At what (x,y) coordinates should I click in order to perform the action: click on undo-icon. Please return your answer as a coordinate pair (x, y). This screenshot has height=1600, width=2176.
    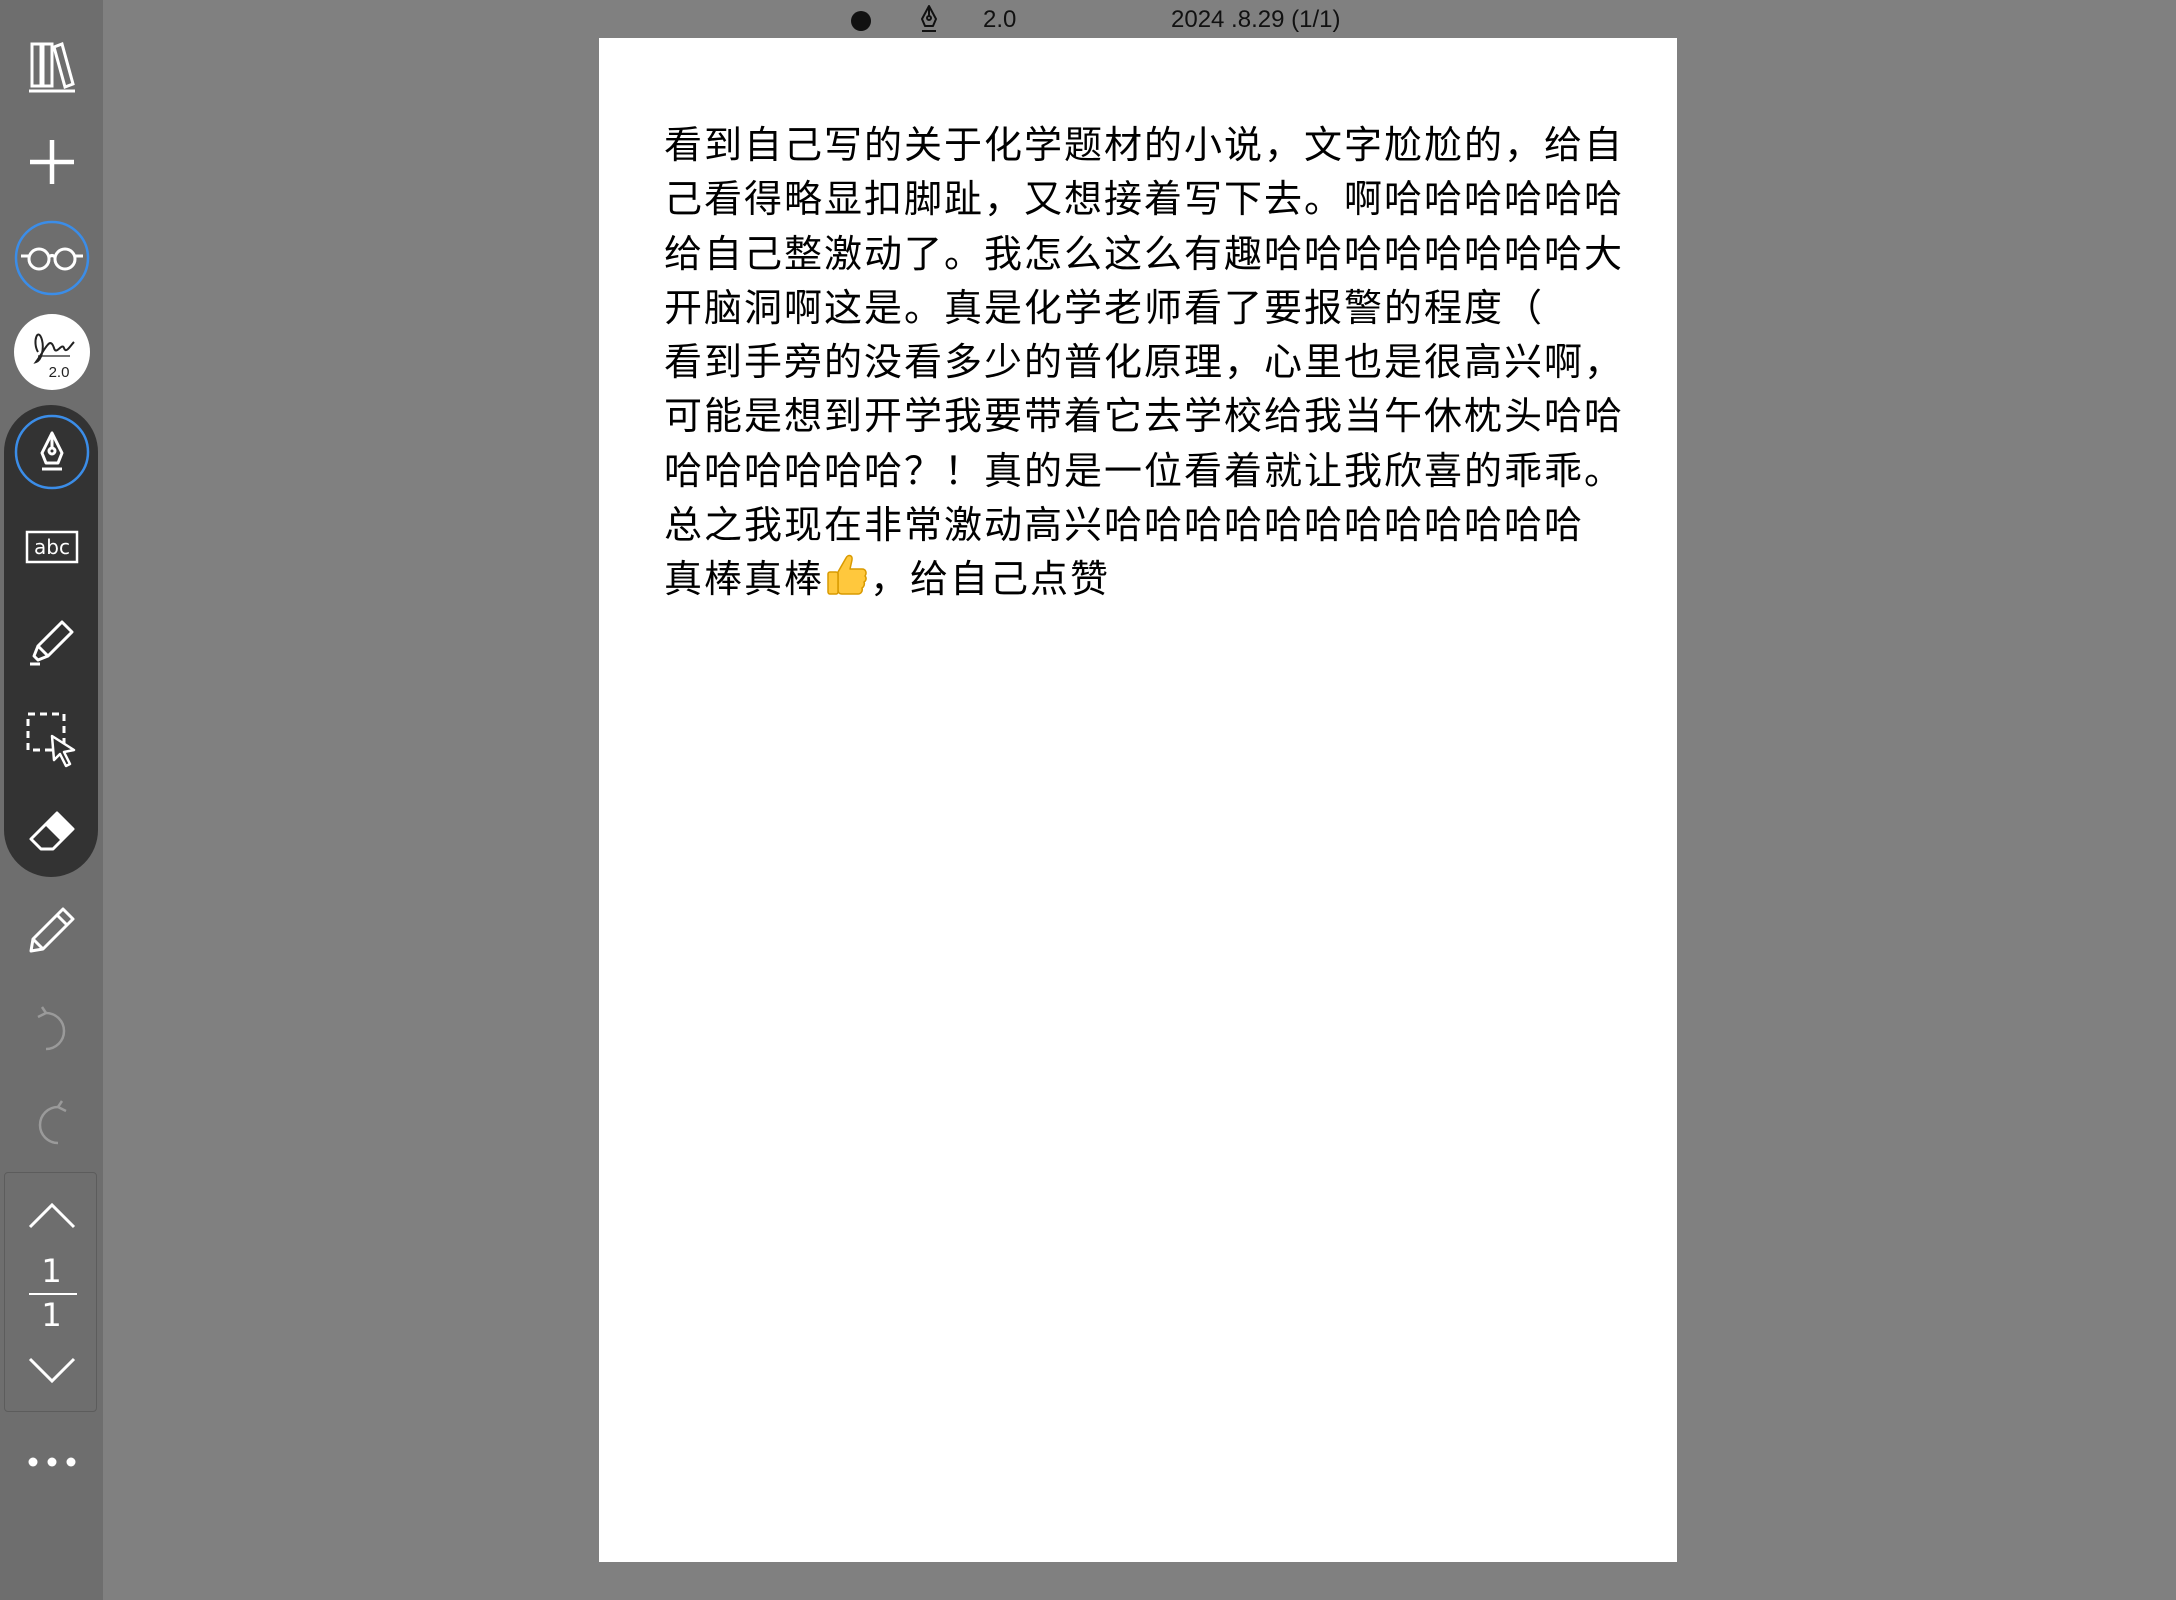
    Looking at the image, I should click on (50, 1028).